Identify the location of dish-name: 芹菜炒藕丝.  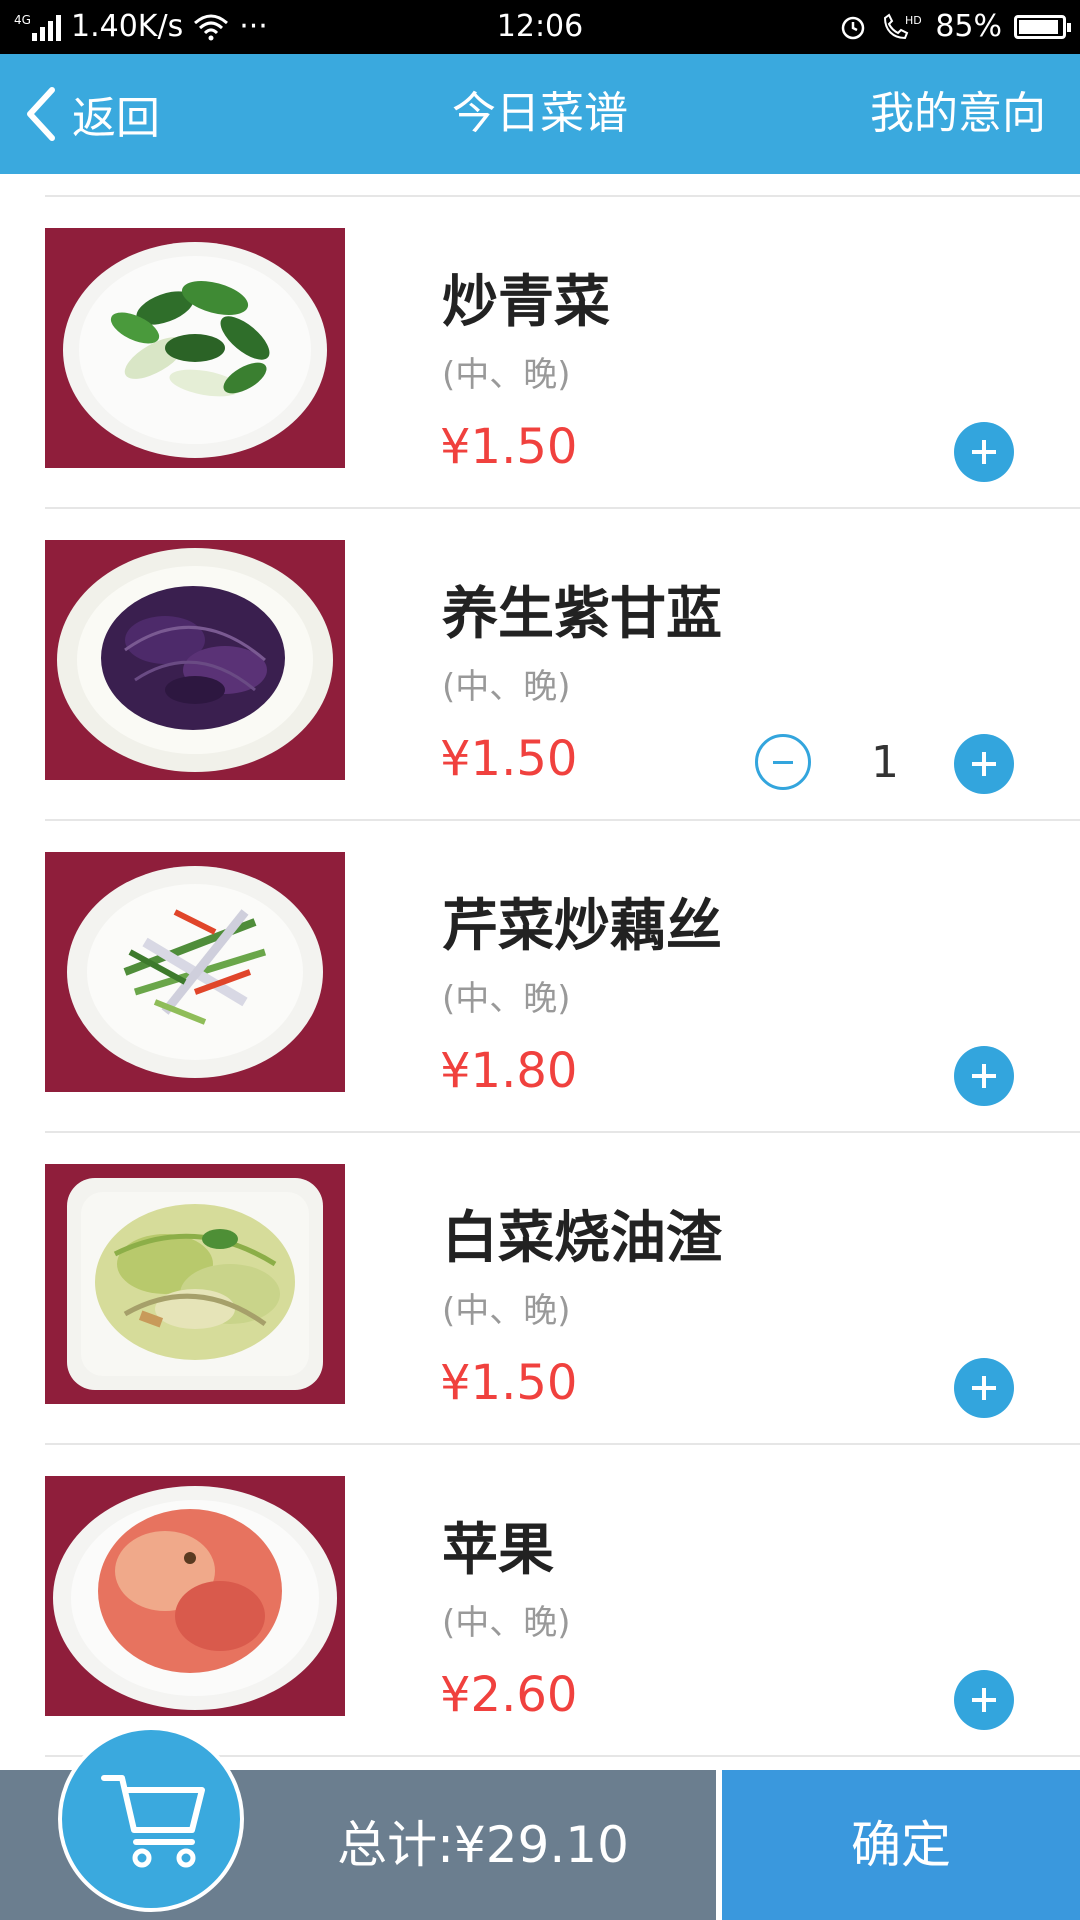
(582, 926).